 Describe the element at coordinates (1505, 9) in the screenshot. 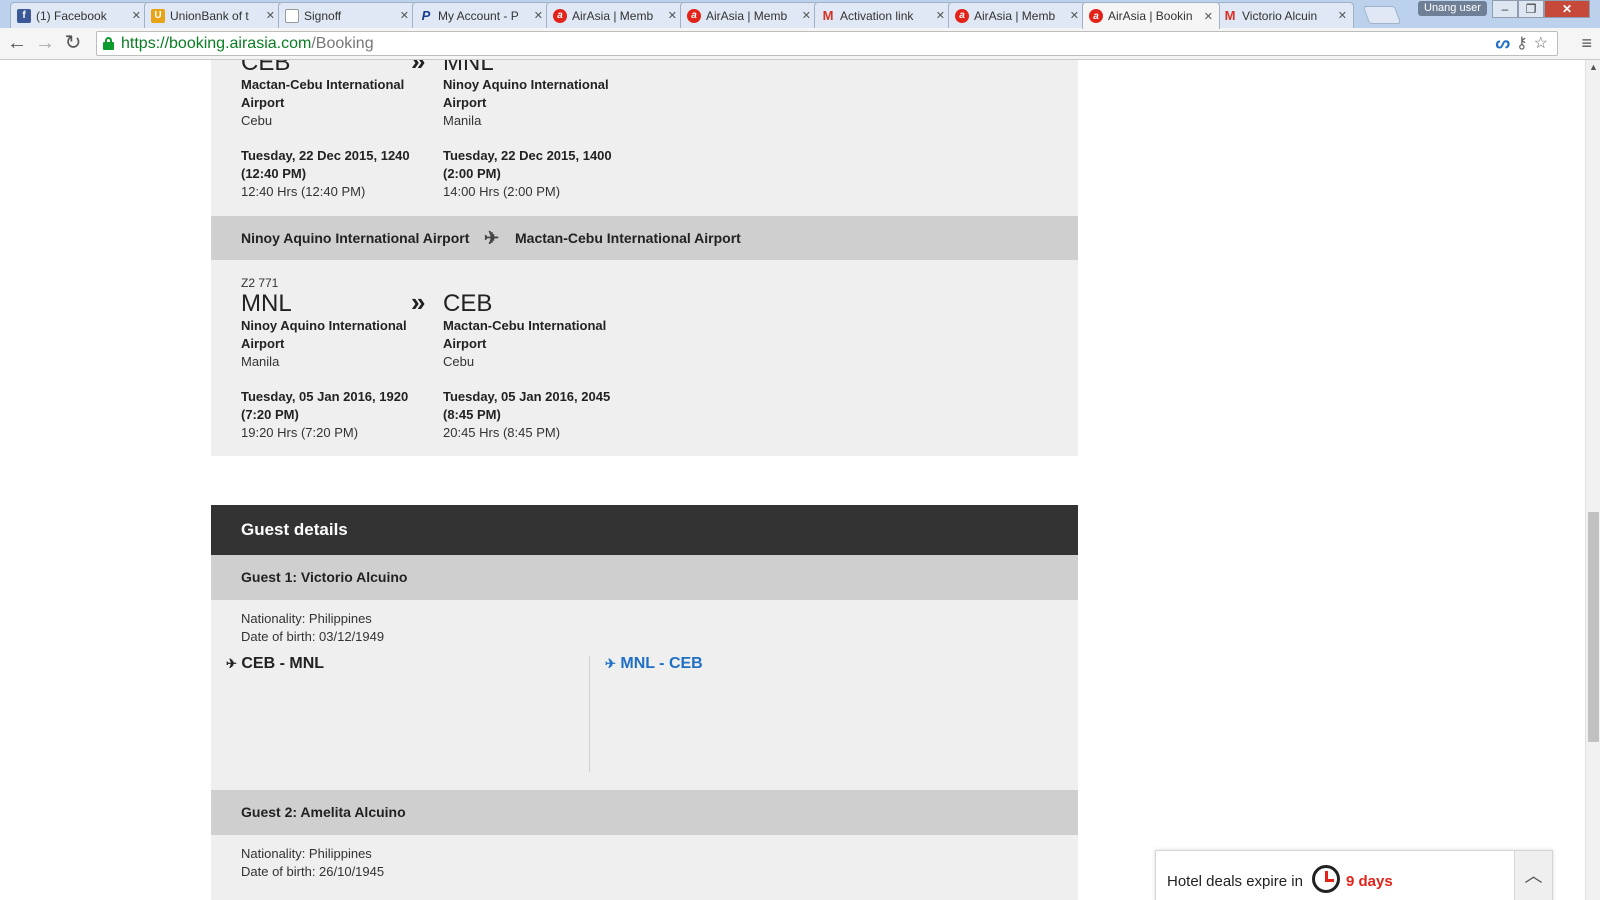

I see `minimize-icon: ‒` at that location.